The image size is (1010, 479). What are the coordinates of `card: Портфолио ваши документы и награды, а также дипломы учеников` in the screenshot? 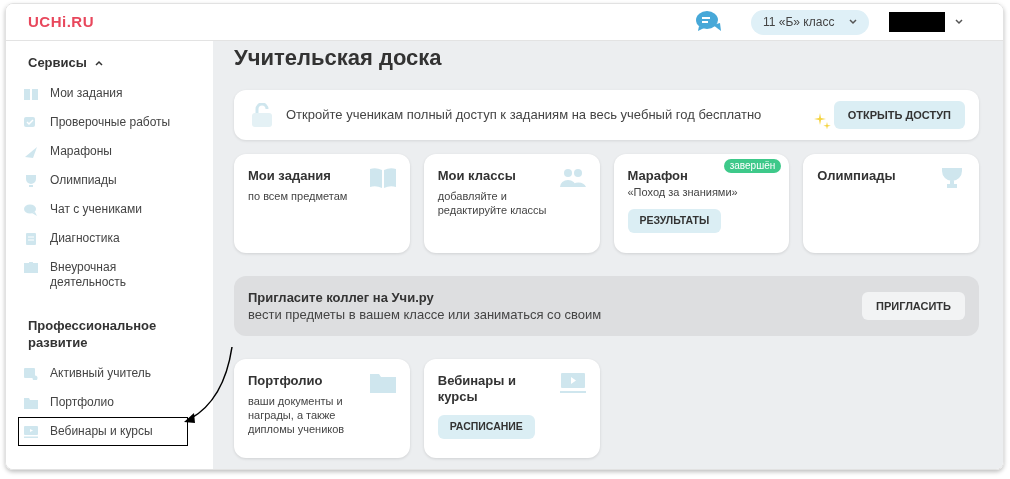 It's located at (322, 408).